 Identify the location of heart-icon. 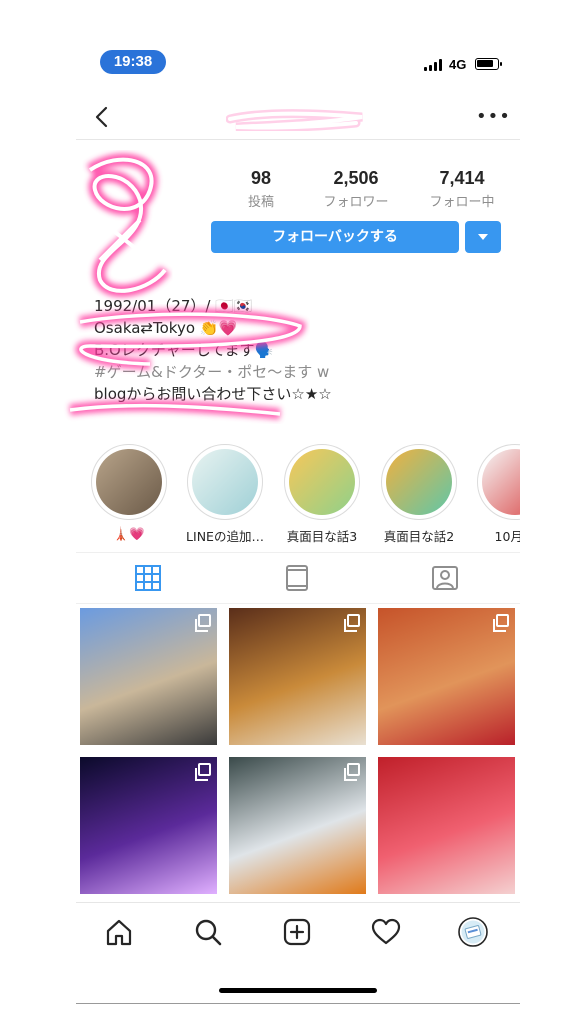
(386, 932).